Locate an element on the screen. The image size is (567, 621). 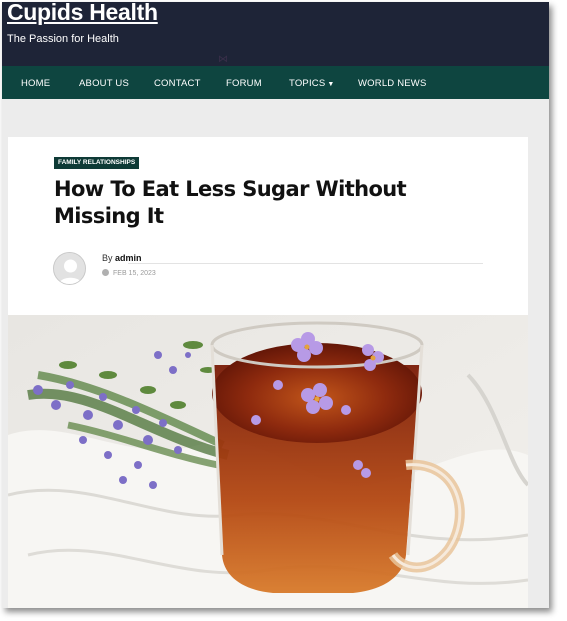
byline-prefix: By is located at coordinates (107, 258).